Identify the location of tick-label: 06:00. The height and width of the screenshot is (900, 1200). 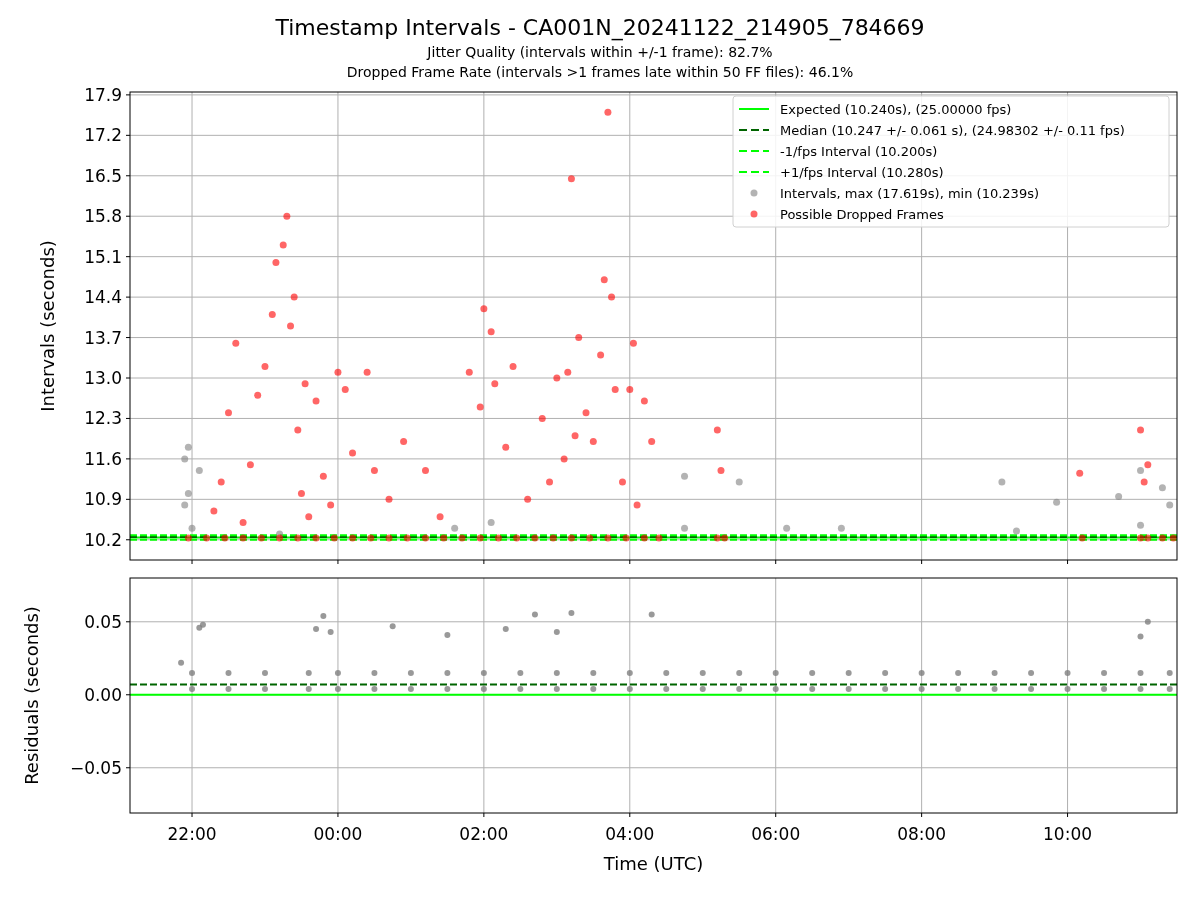
(776, 834).